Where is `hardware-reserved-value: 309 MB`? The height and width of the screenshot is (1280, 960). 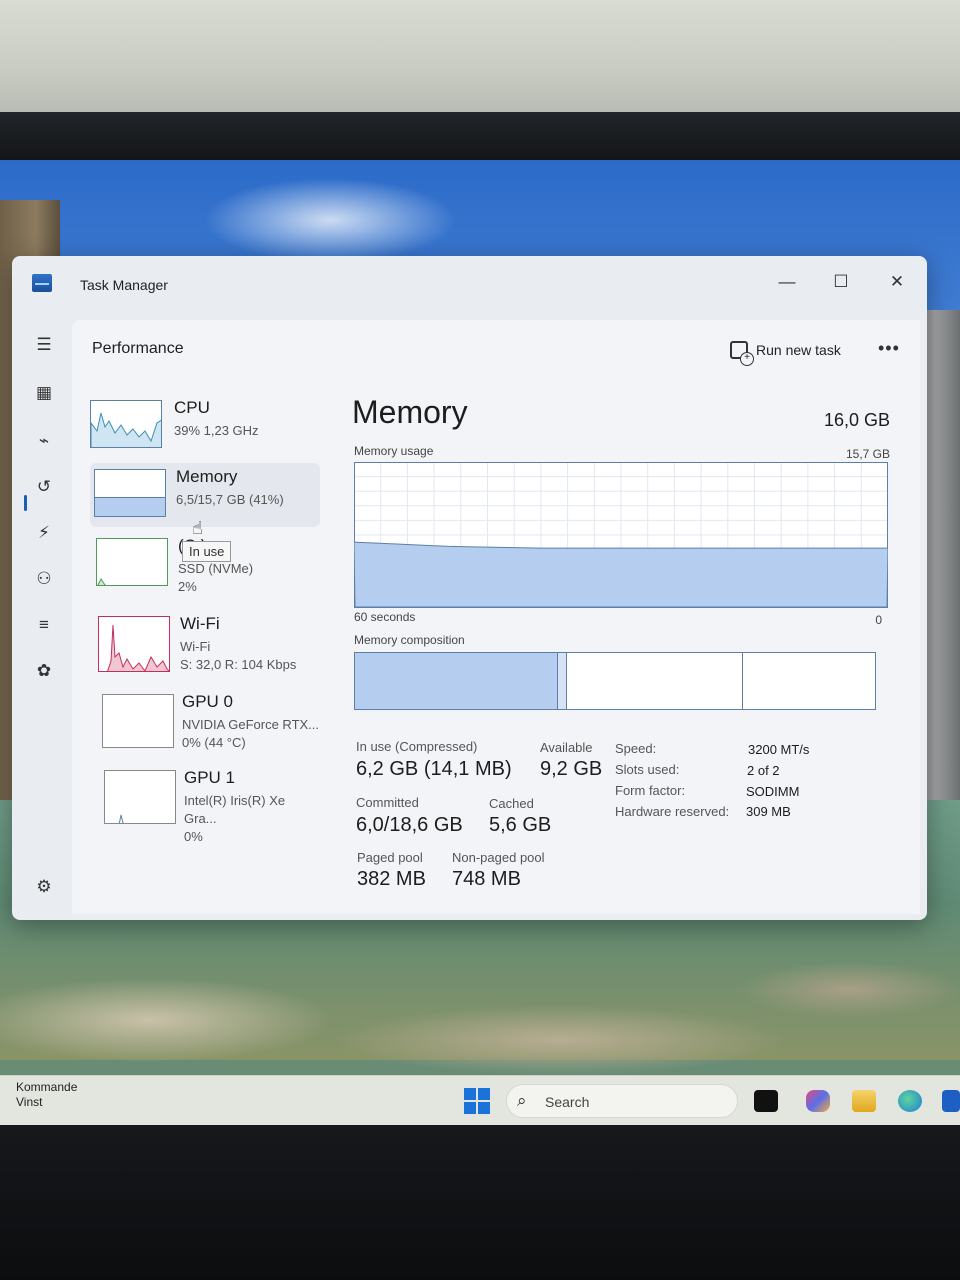 hardware-reserved-value: 309 MB is located at coordinates (768, 811).